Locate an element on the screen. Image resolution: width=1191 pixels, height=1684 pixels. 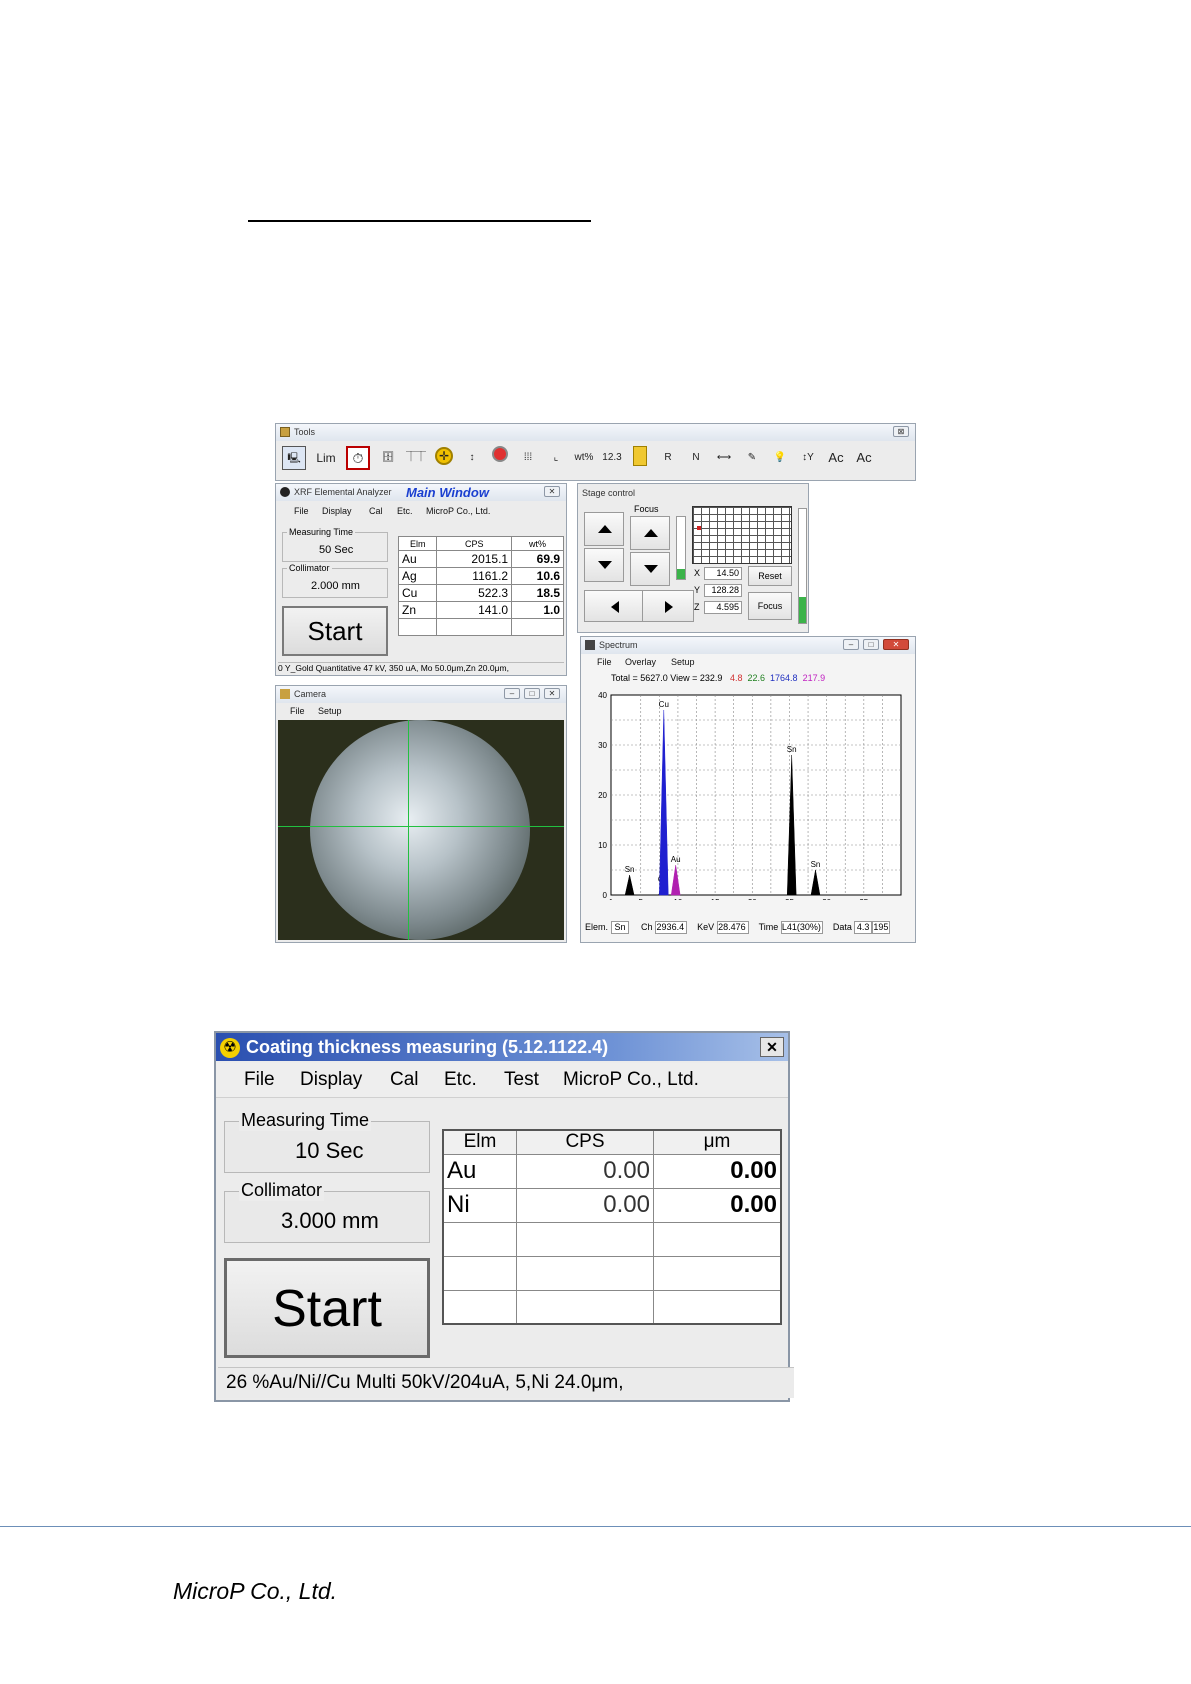
sample-image is located at coordinates (420, 830).